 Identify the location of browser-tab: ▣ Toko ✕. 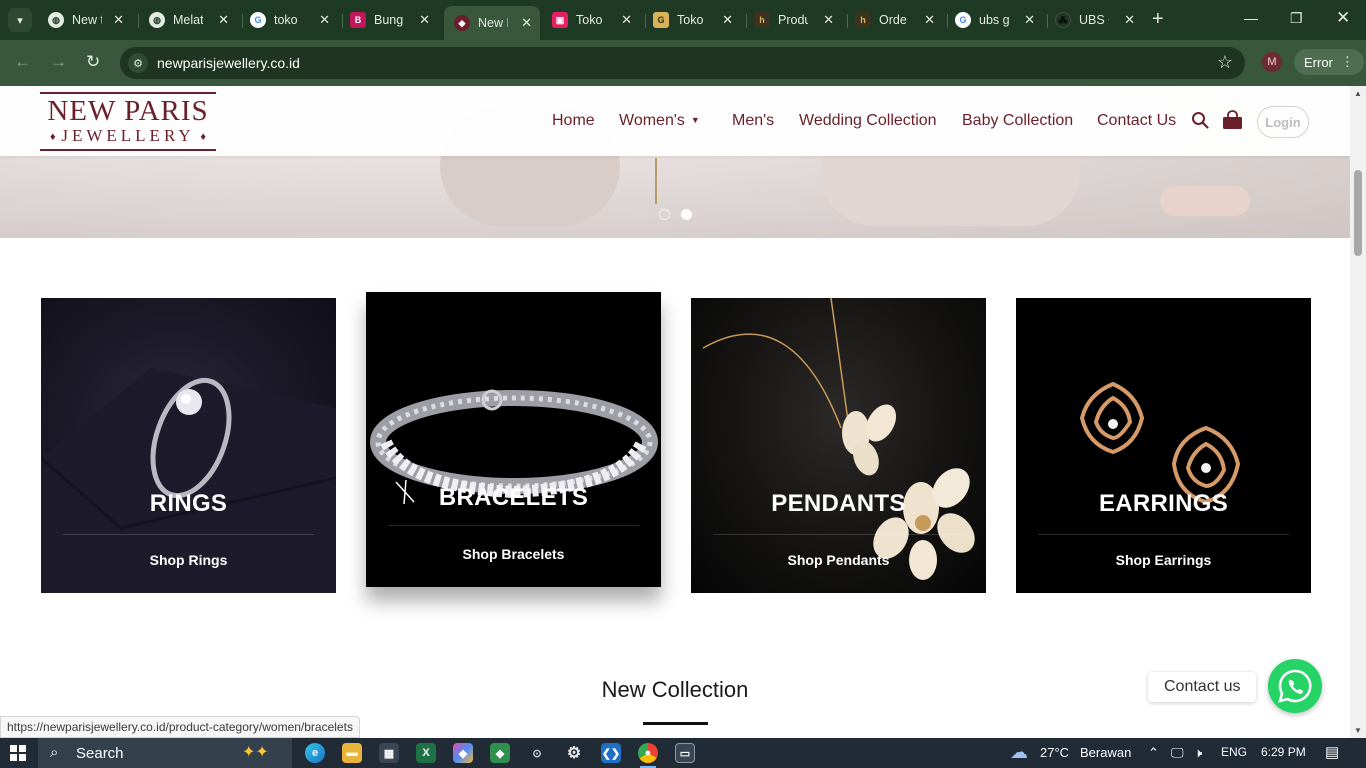
(594, 20).